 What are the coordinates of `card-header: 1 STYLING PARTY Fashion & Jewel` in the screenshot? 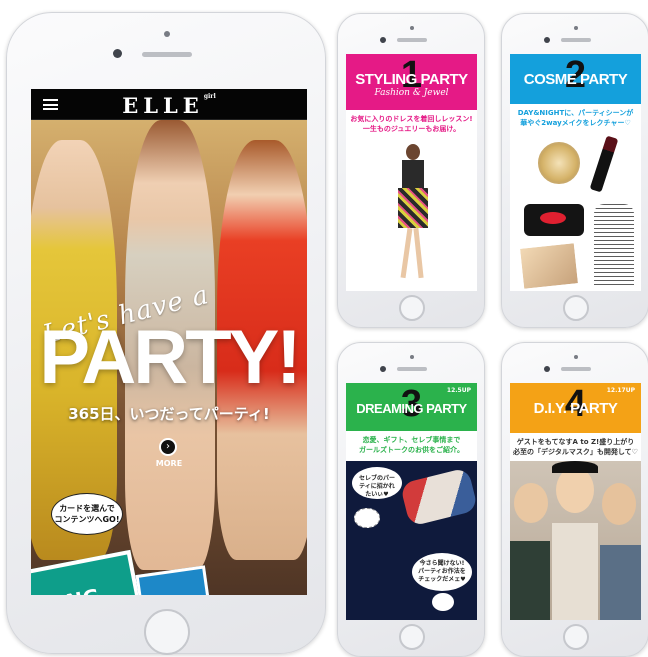 It's located at (411, 82).